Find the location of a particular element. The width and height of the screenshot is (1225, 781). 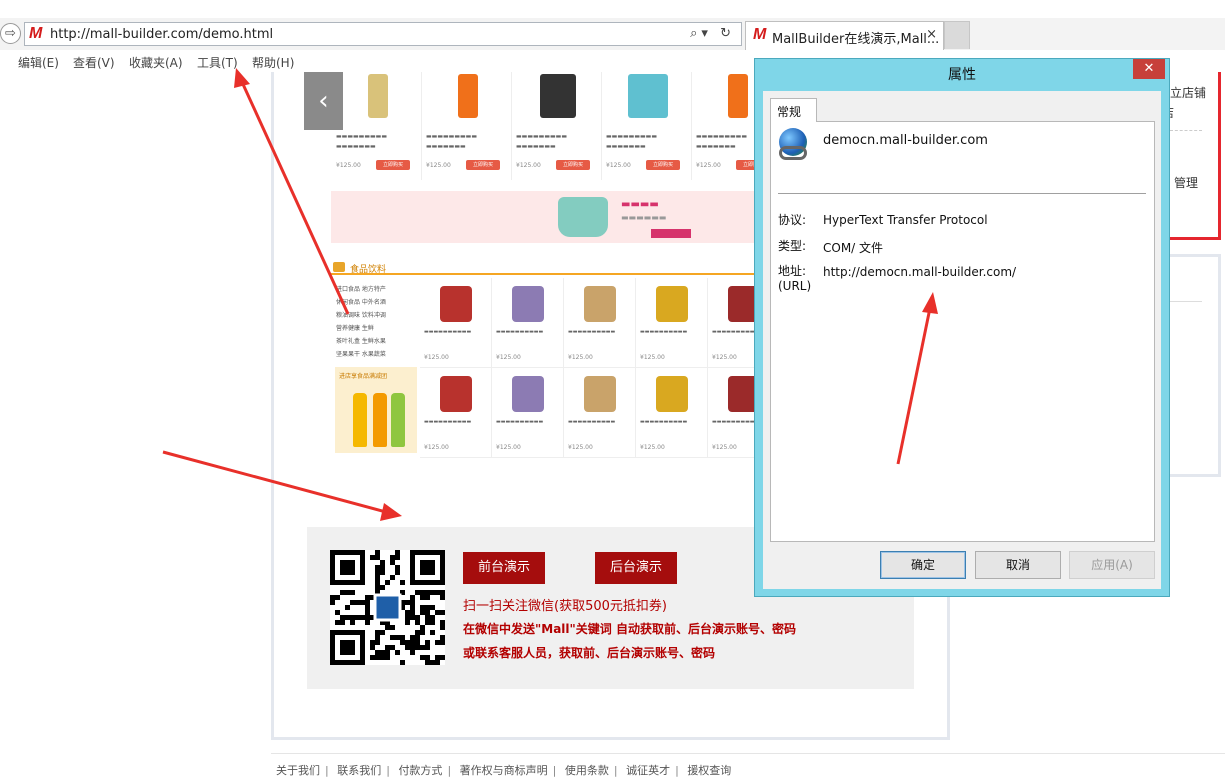

dialog-title: 属性 is located at coordinates (962, 75).